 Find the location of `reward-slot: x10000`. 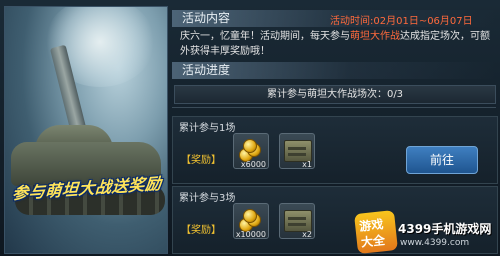

reward-slot: x10000 is located at coordinates (251, 221).